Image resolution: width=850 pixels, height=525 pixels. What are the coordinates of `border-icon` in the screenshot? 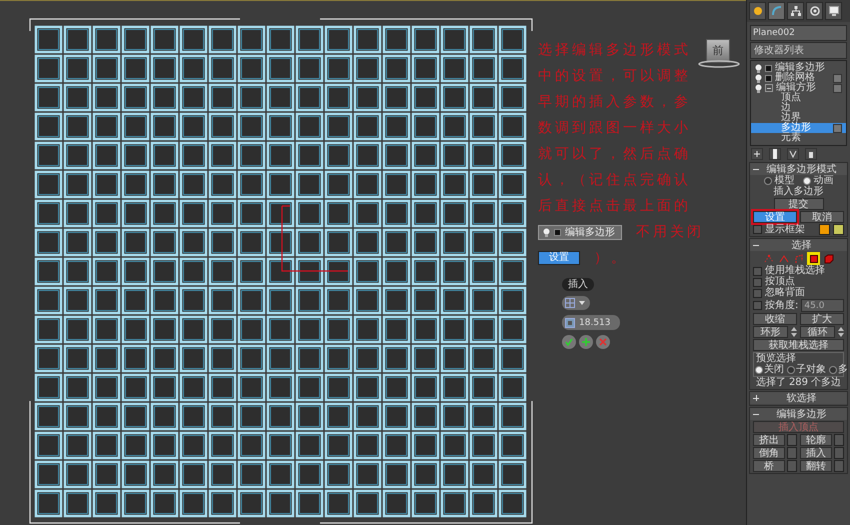 It's located at (799, 259).